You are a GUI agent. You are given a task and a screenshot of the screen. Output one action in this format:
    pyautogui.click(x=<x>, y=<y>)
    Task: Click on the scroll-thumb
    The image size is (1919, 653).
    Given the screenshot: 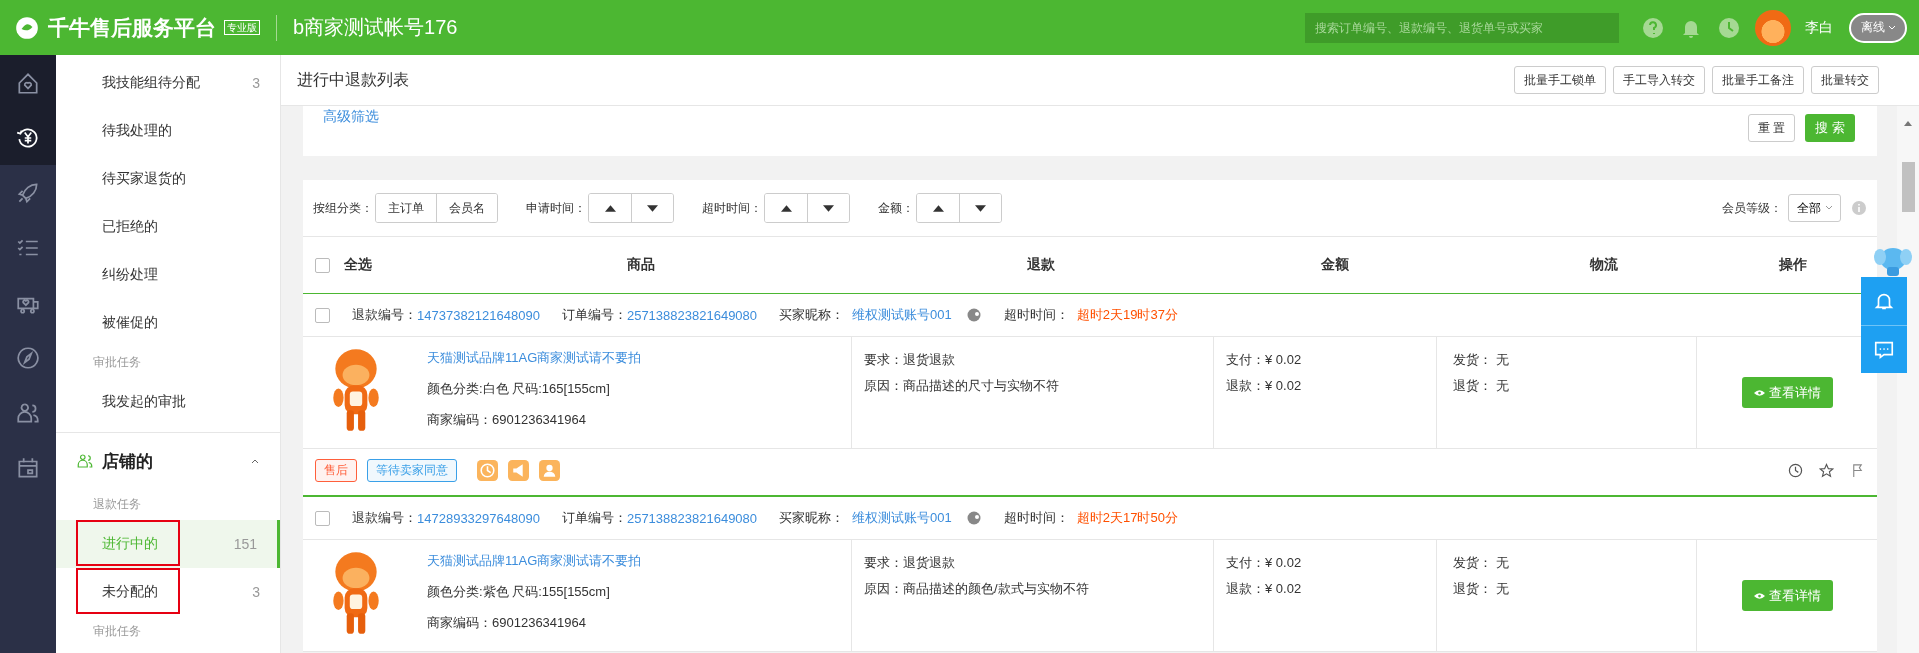 What is the action you would take?
    pyautogui.click(x=1908, y=187)
    